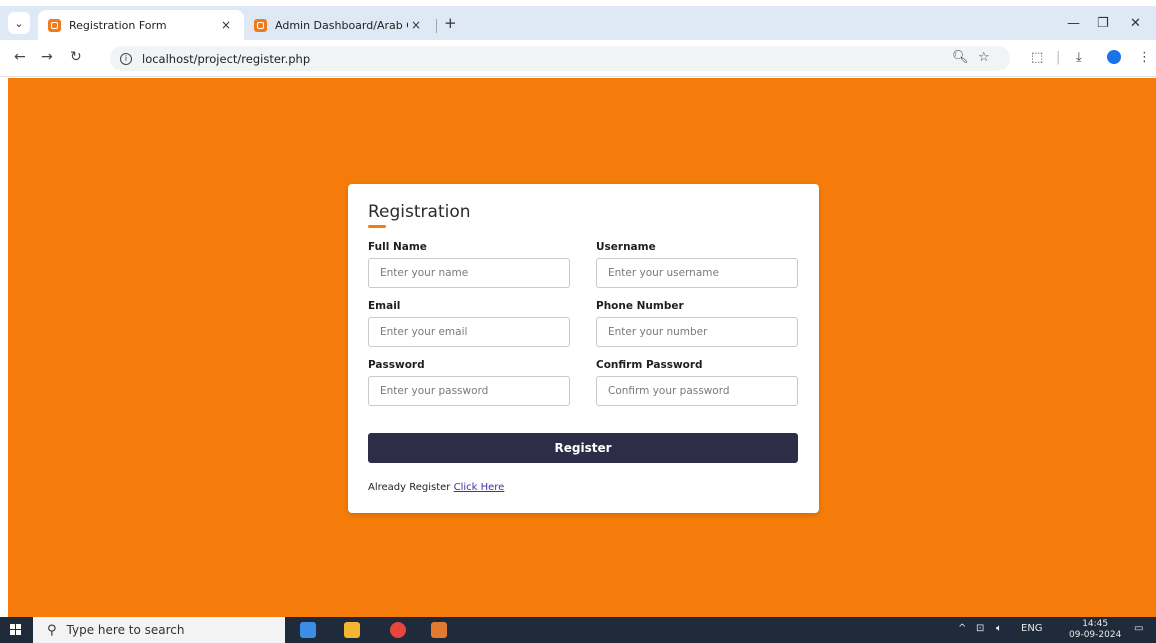 The height and width of the screenshot is (643, 1156). What do you see at coordinates (384, 306) in the screenshot?
I see `email-label: Email` at bounding box center [384, 306].